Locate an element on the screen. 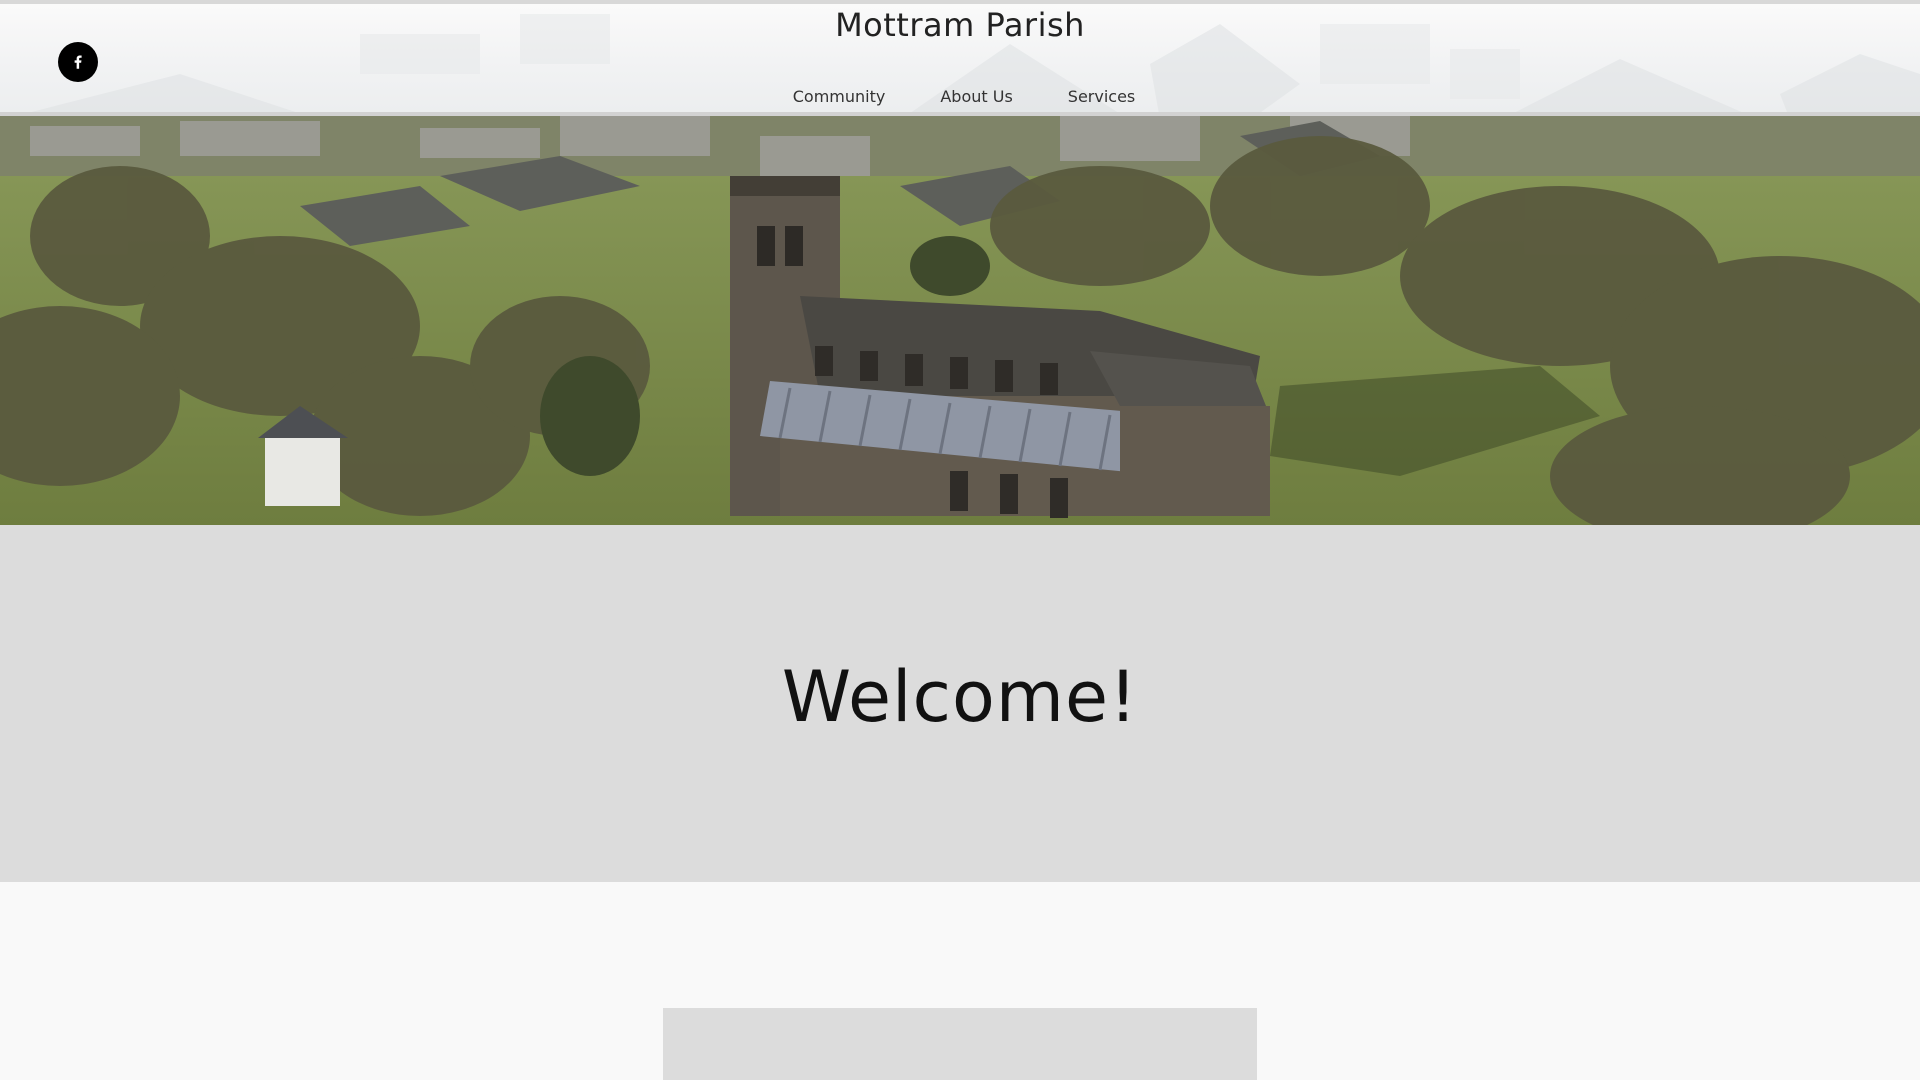 This screenshot has height=1080, width=1920. welcome-heading: Welcome! is located at coordinates (960, 696).